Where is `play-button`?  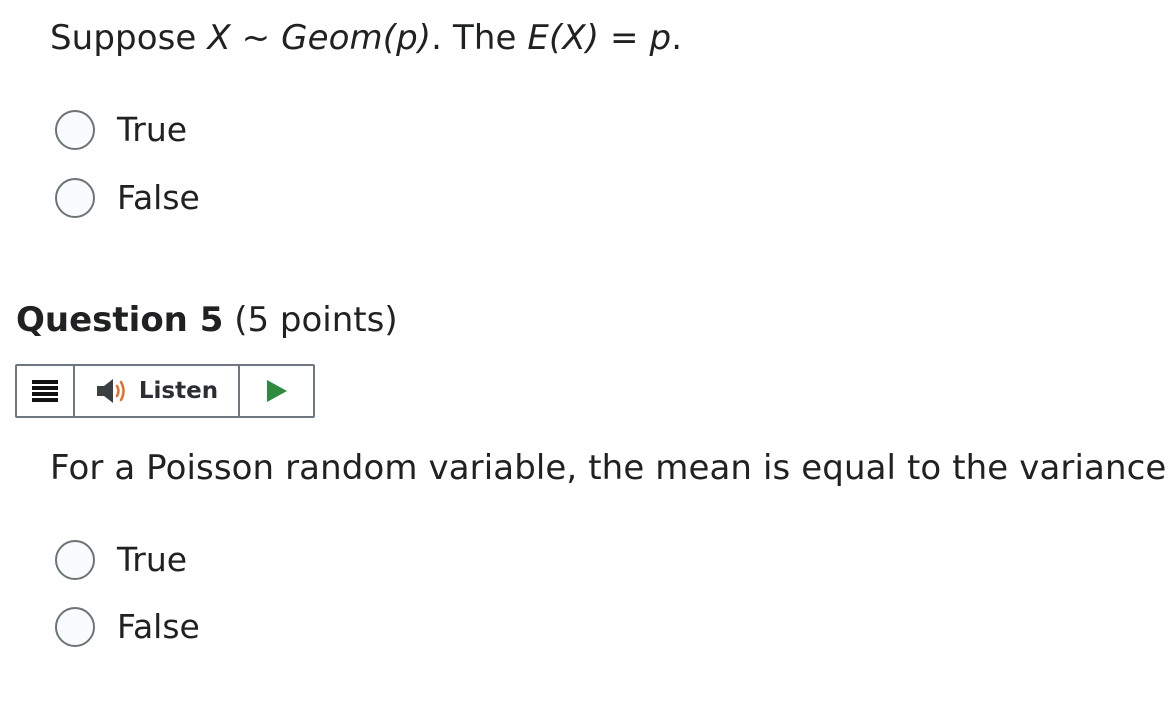 play-button is located at coordinates (276, 391).